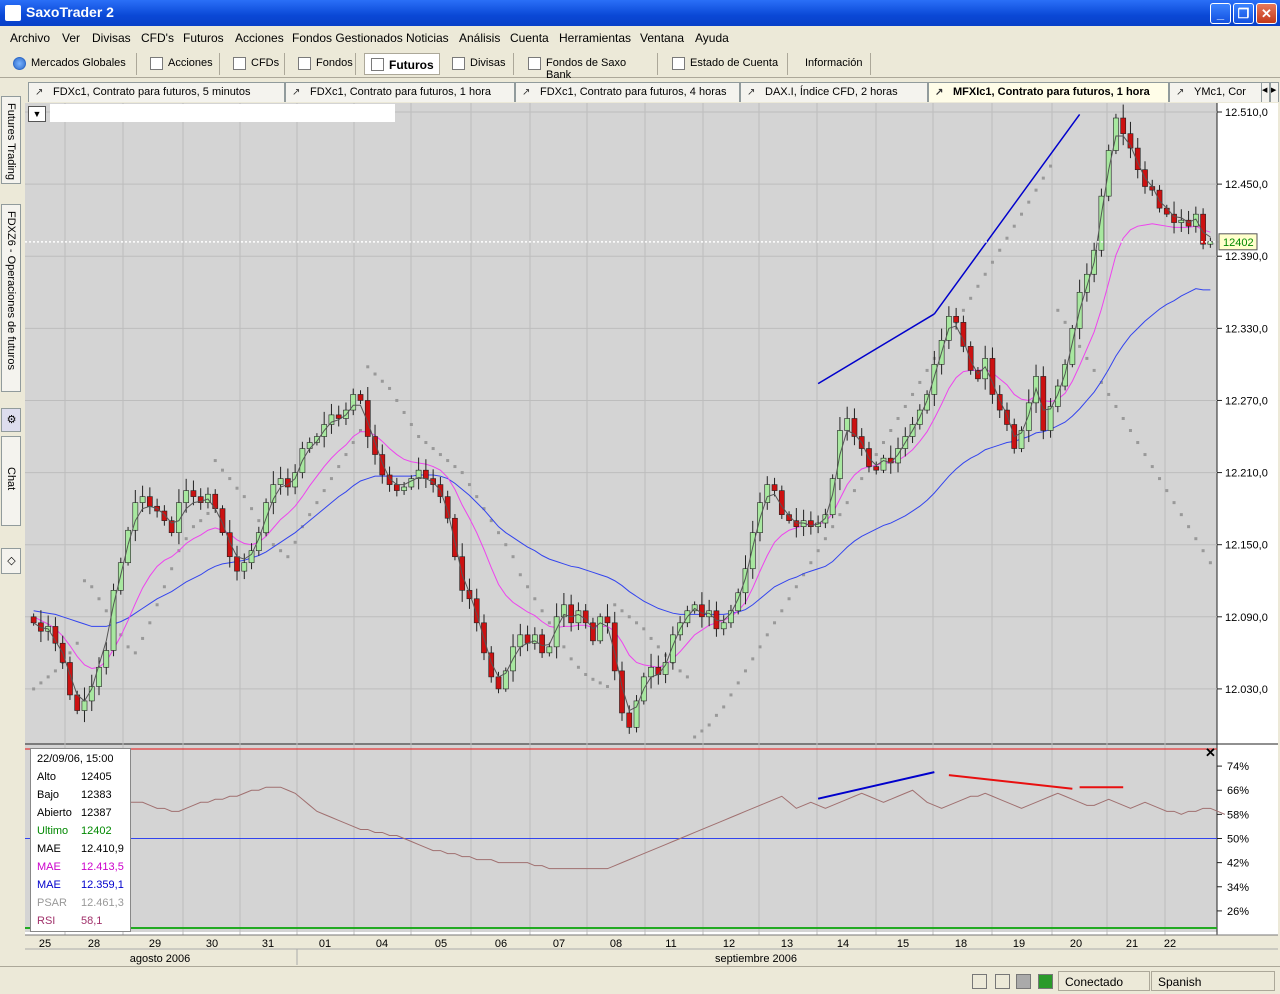  What do you see at coordinates (222, 113) in the screenshot?
I see `chart-search-field` at bounding box center [222, 113].